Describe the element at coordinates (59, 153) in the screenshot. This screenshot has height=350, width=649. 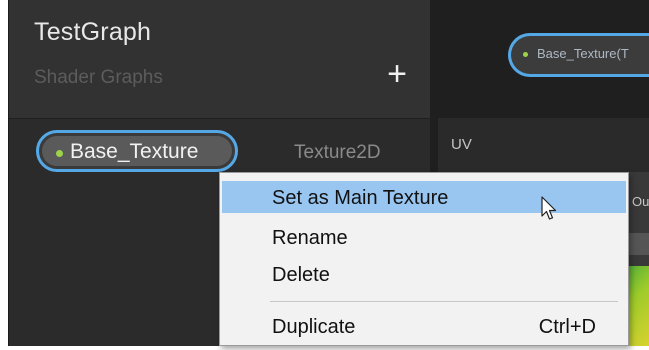
I see `exposed-dot-icon` at that location.